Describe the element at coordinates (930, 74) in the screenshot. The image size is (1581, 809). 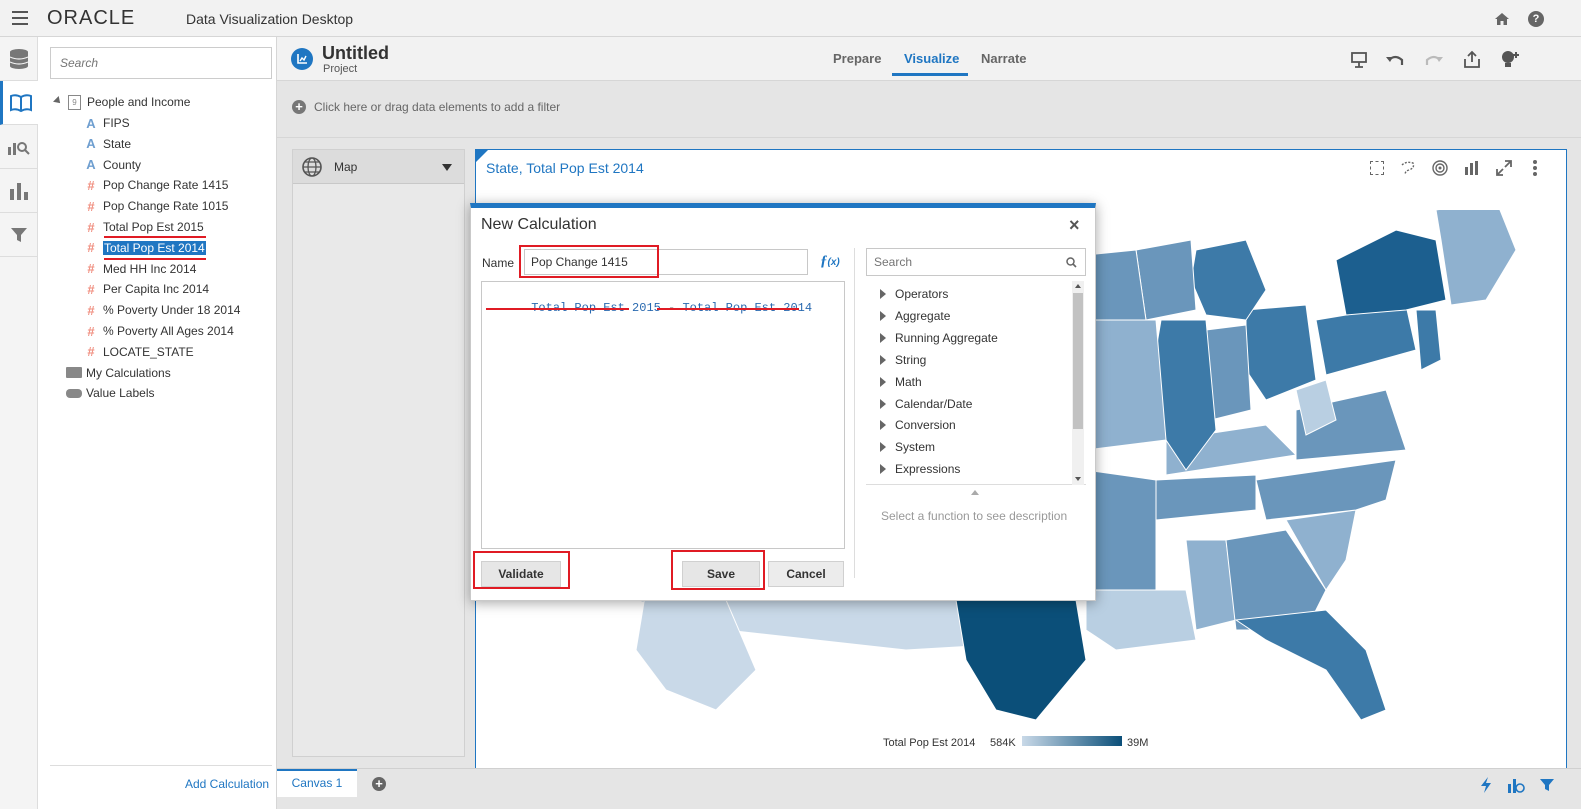
I see `active-tab-underline` at that location.